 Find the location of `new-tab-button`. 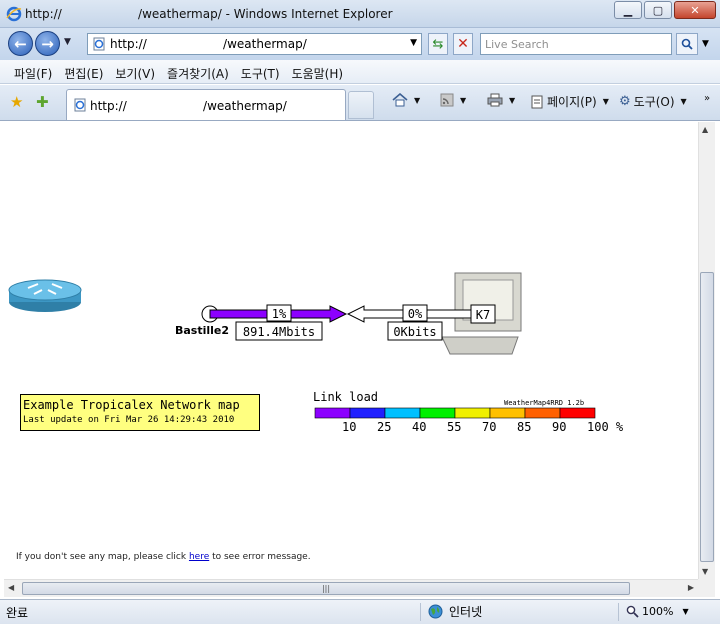

new-tab-button is located at coordinates (361, 105).